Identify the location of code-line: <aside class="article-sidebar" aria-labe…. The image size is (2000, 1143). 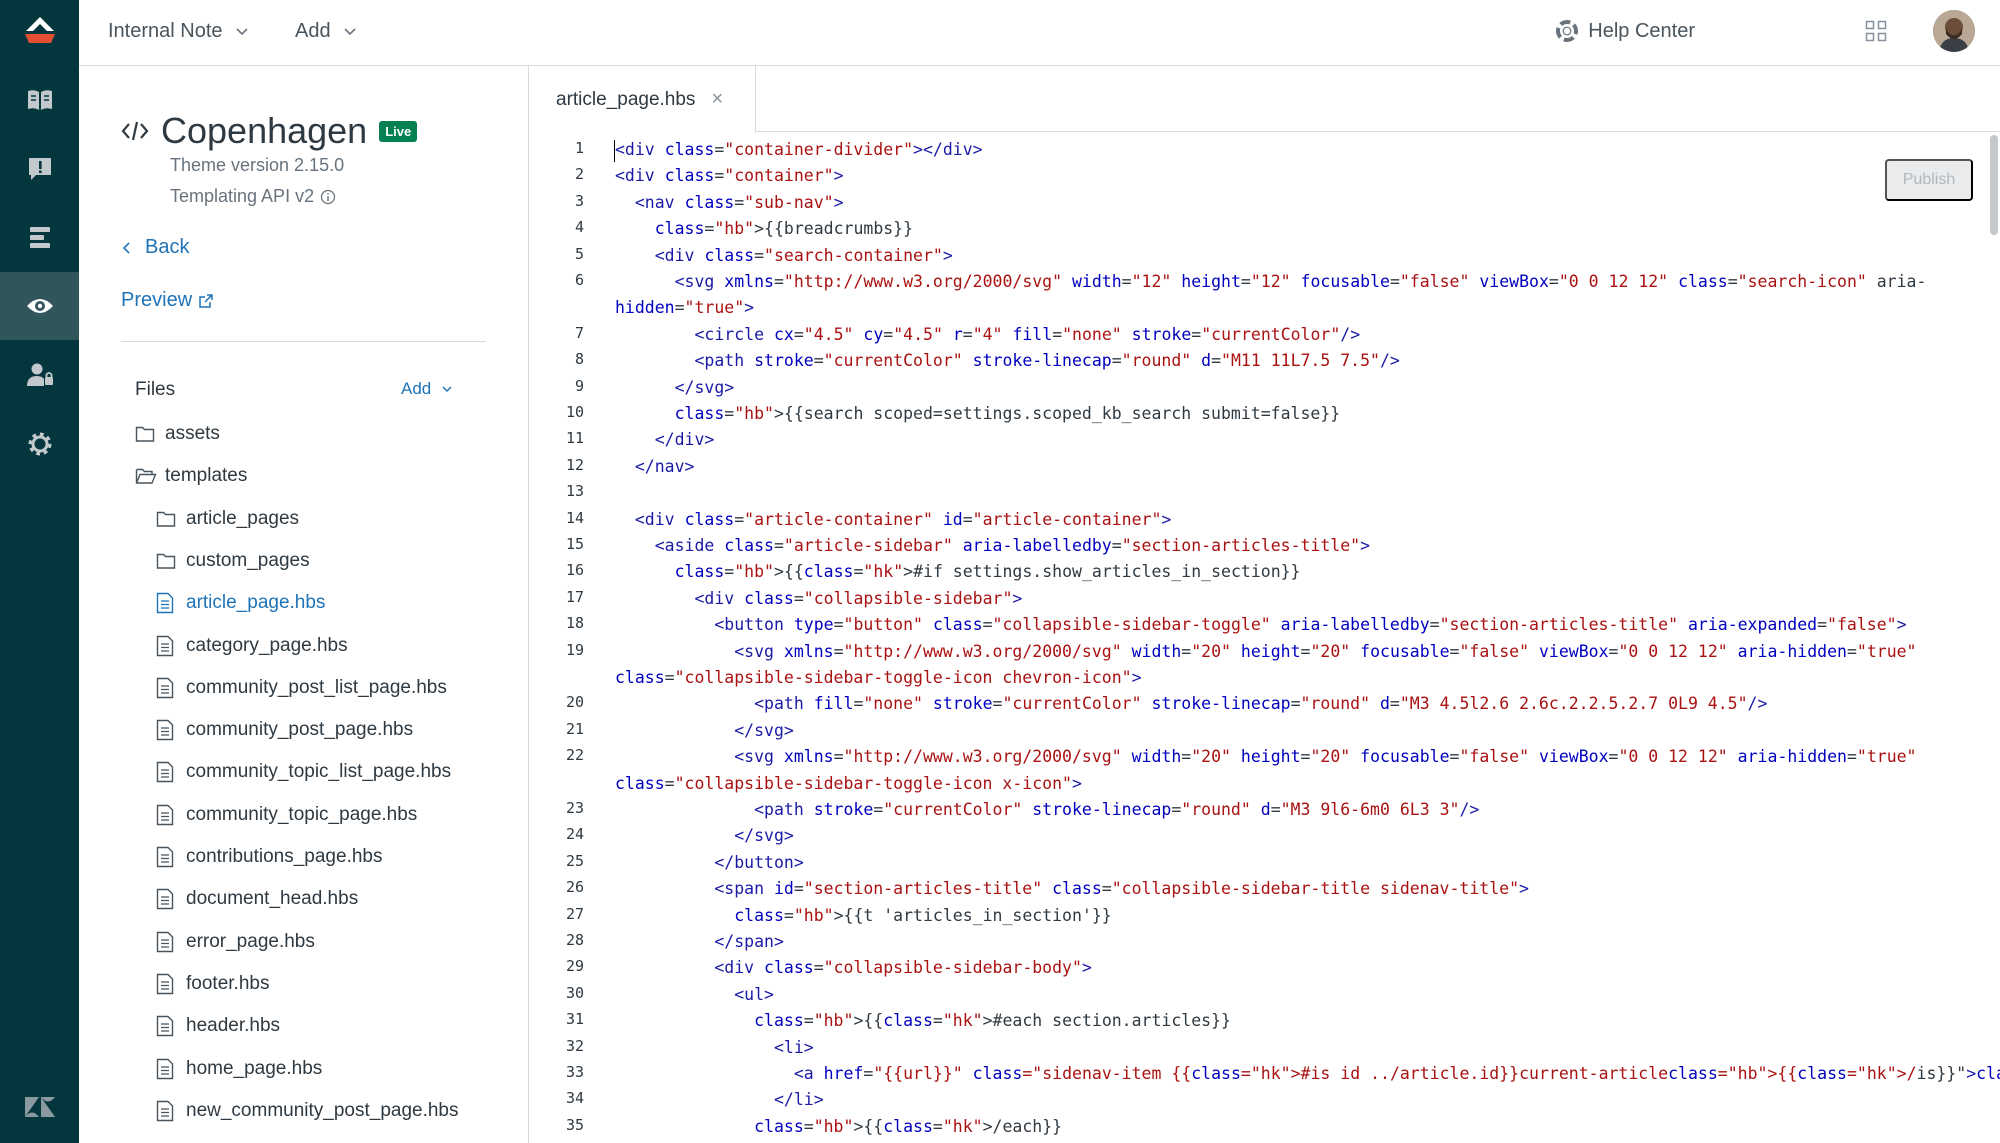
(992, 546).